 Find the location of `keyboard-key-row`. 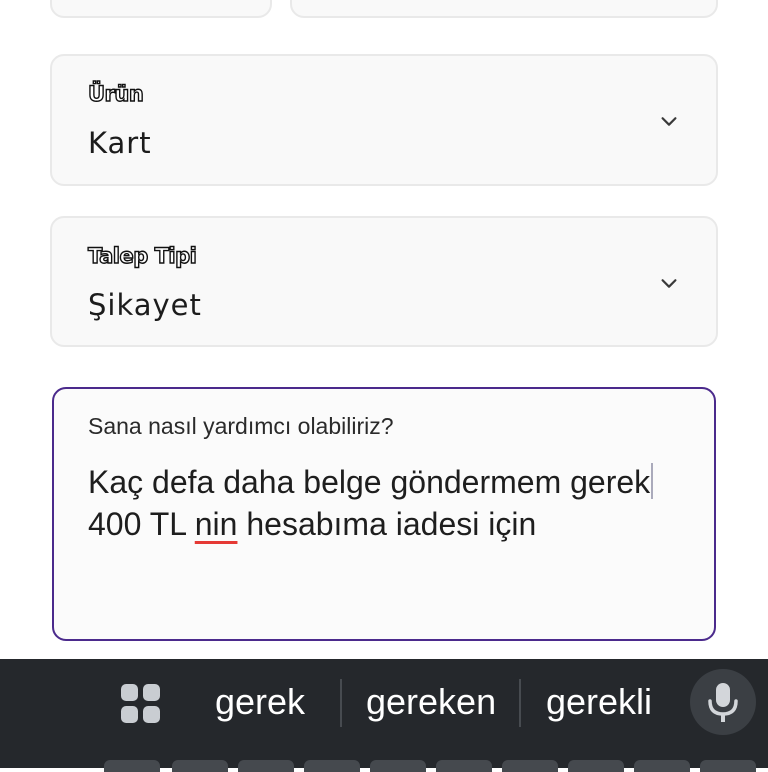

keyboard-key-row is located at coordinates (384, 766).